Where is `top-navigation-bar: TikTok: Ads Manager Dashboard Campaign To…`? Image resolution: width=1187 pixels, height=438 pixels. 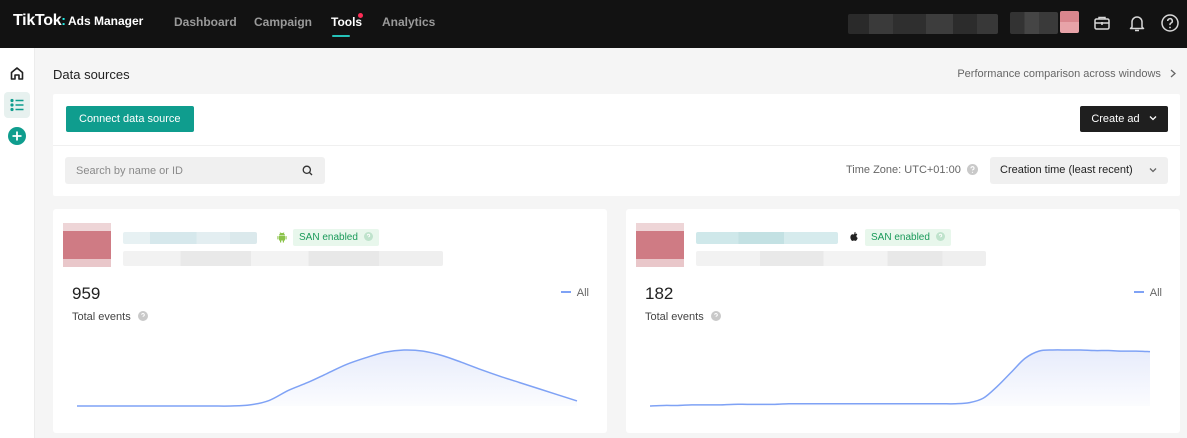 top-navigation-bar: TikTok: Ads Manager Dashboard Campaign To… is located at coordinates (593, 24).